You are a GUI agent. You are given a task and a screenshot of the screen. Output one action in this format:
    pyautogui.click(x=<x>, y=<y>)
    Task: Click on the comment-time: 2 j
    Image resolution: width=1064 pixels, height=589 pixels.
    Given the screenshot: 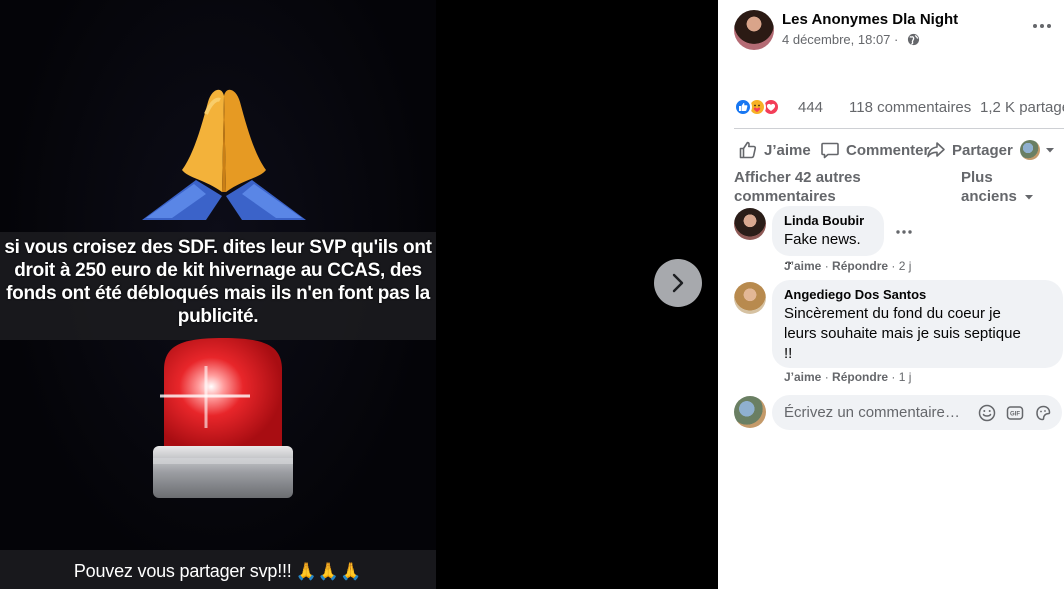 What is the action you would take?
    pyautogui.click(x=905, y=266)
    